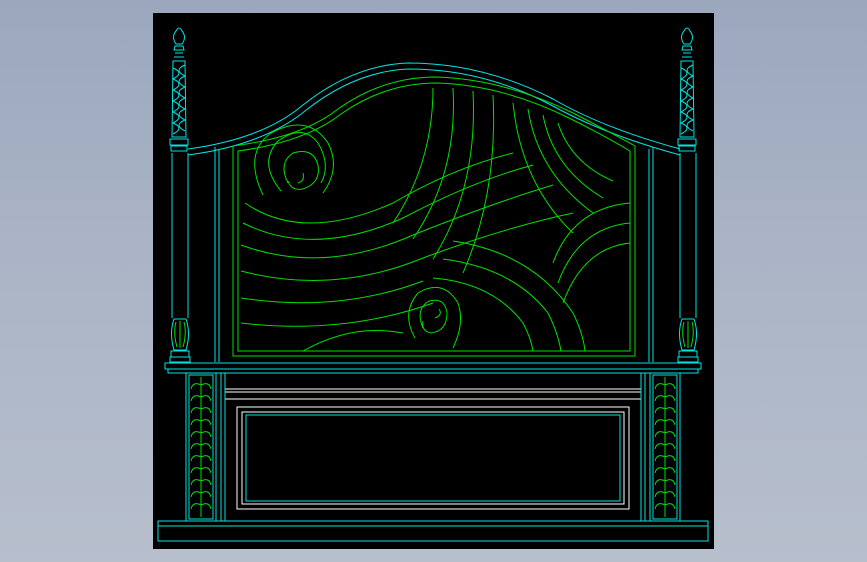  I want to click on base-panel-outer, so click(433, 458).